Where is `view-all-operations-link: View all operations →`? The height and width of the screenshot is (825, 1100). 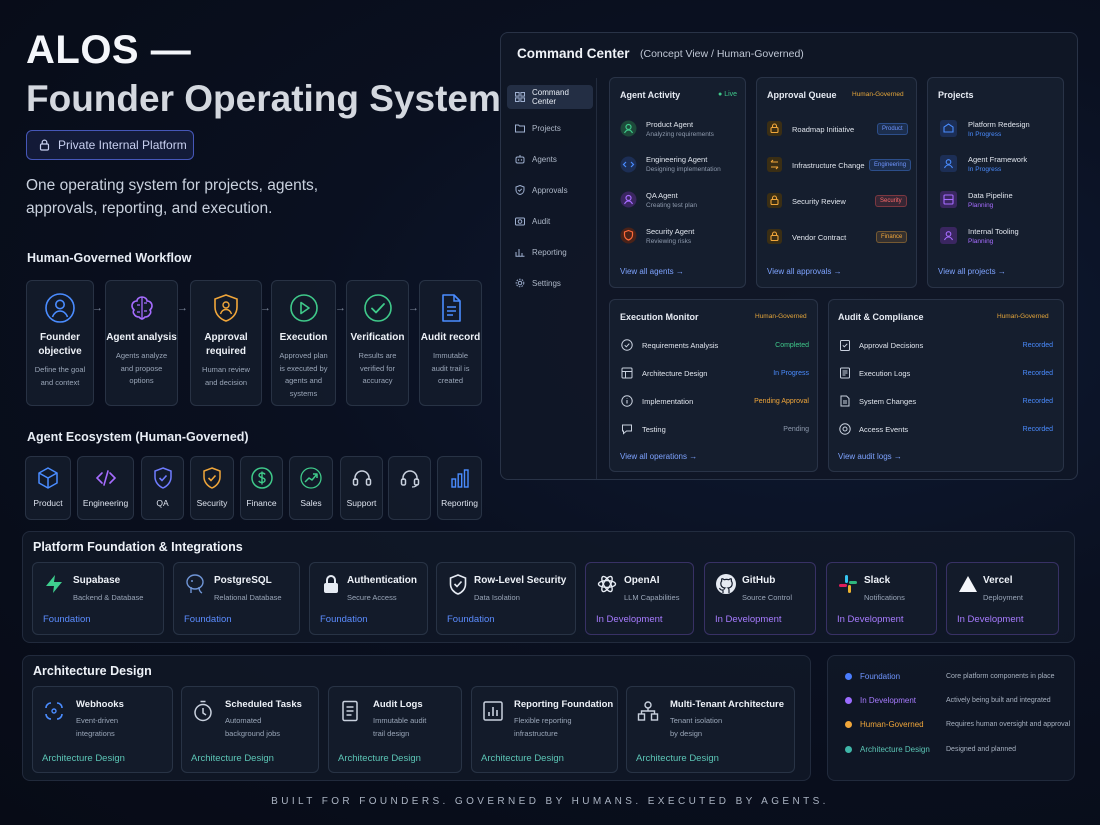 view-all-operations-link: View all operations → is located at coordinates (658, 456).